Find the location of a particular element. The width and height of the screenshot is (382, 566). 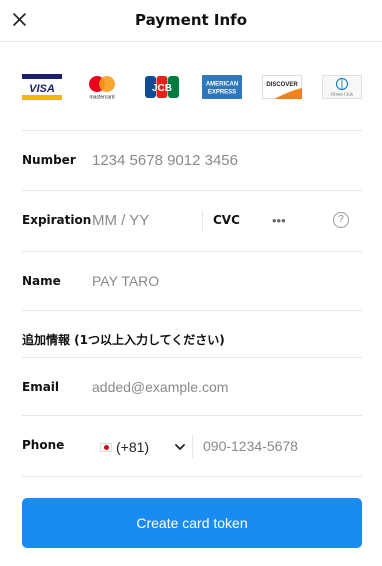

discover-logo-text: DISCOVER is located at coordinates (282, 85).